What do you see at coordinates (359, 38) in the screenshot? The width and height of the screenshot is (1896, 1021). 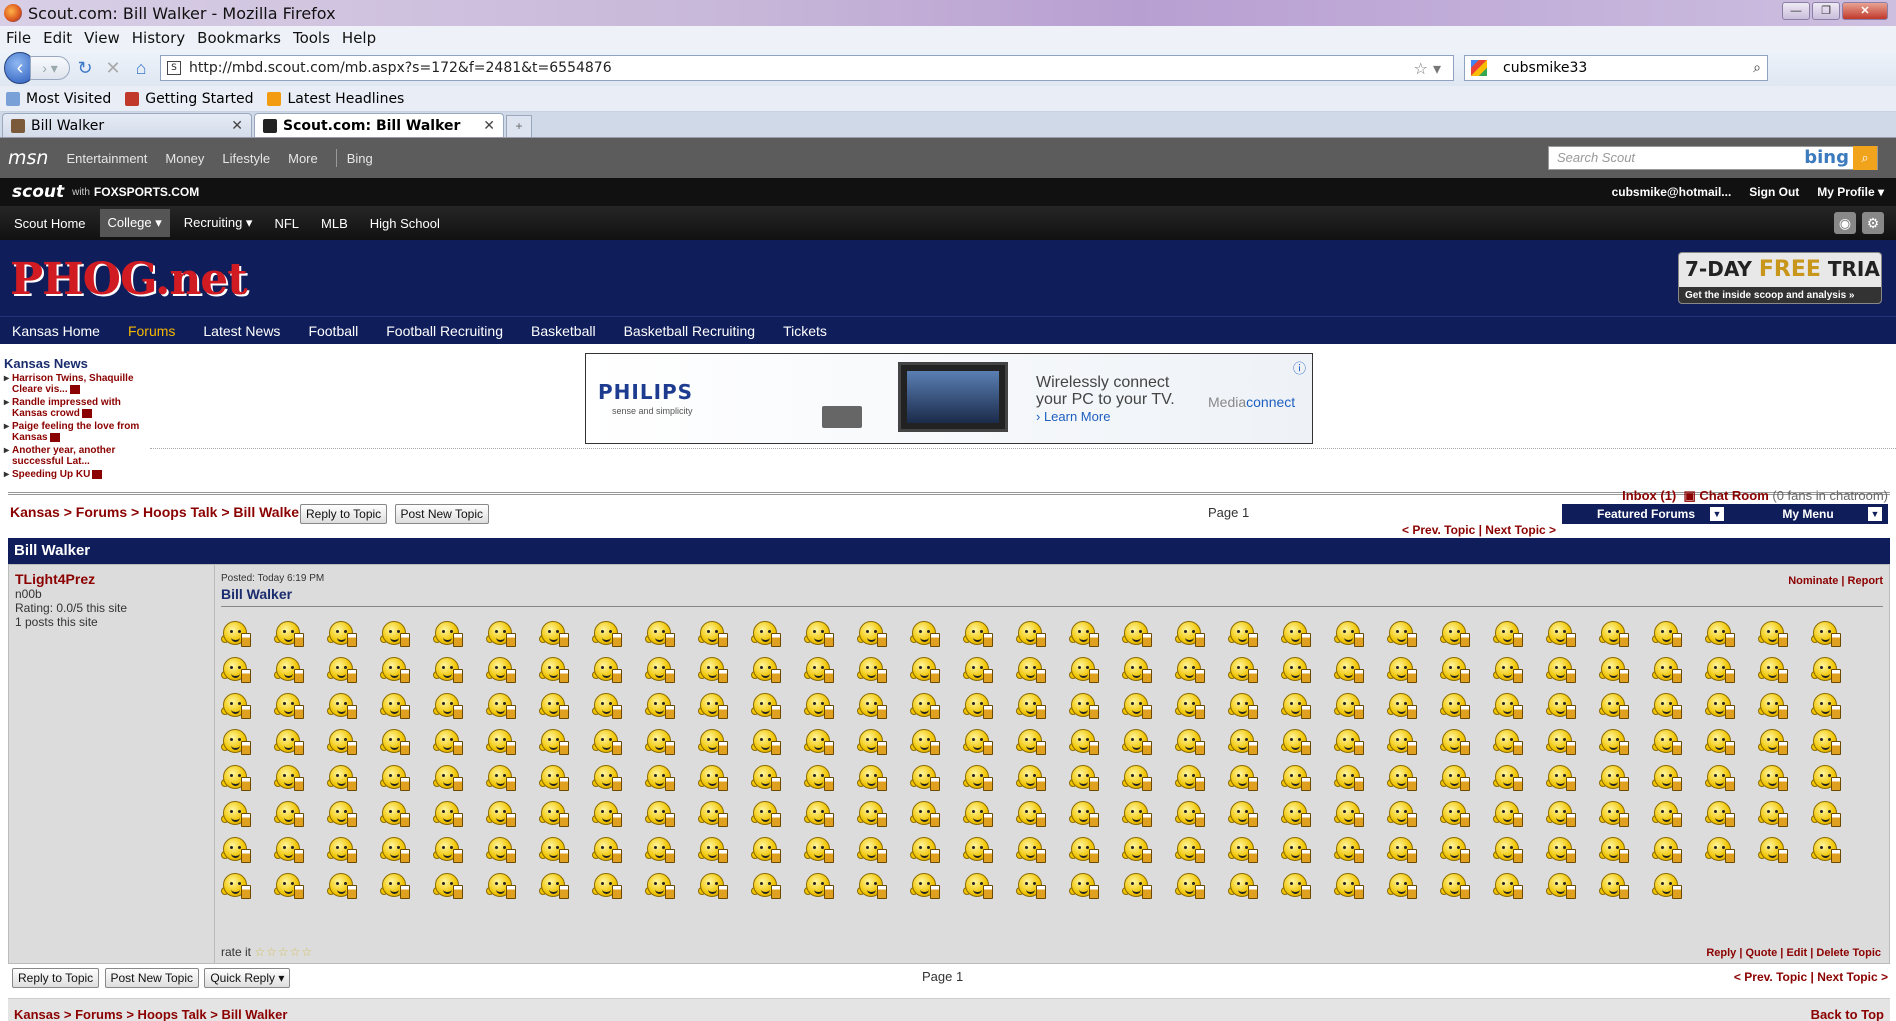 I see `menu-help: Help` at bounding box center [359, 38].